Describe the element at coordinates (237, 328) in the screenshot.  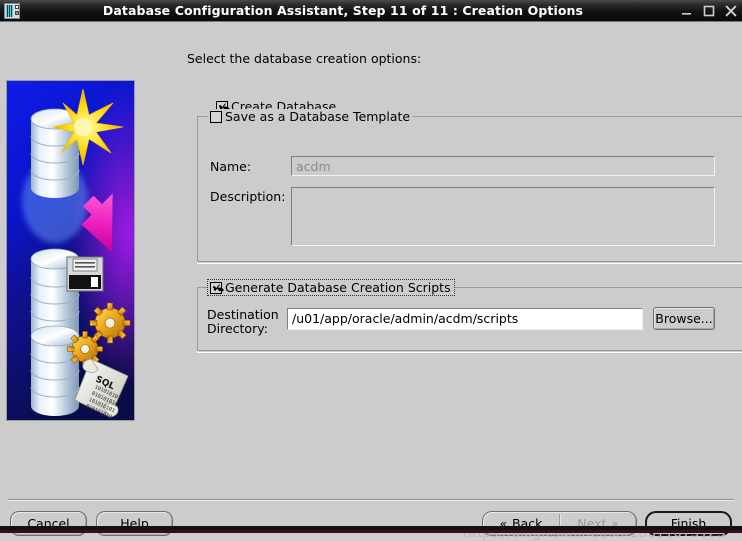
I see `destination-directory-label-line2: Directory:` at that location.